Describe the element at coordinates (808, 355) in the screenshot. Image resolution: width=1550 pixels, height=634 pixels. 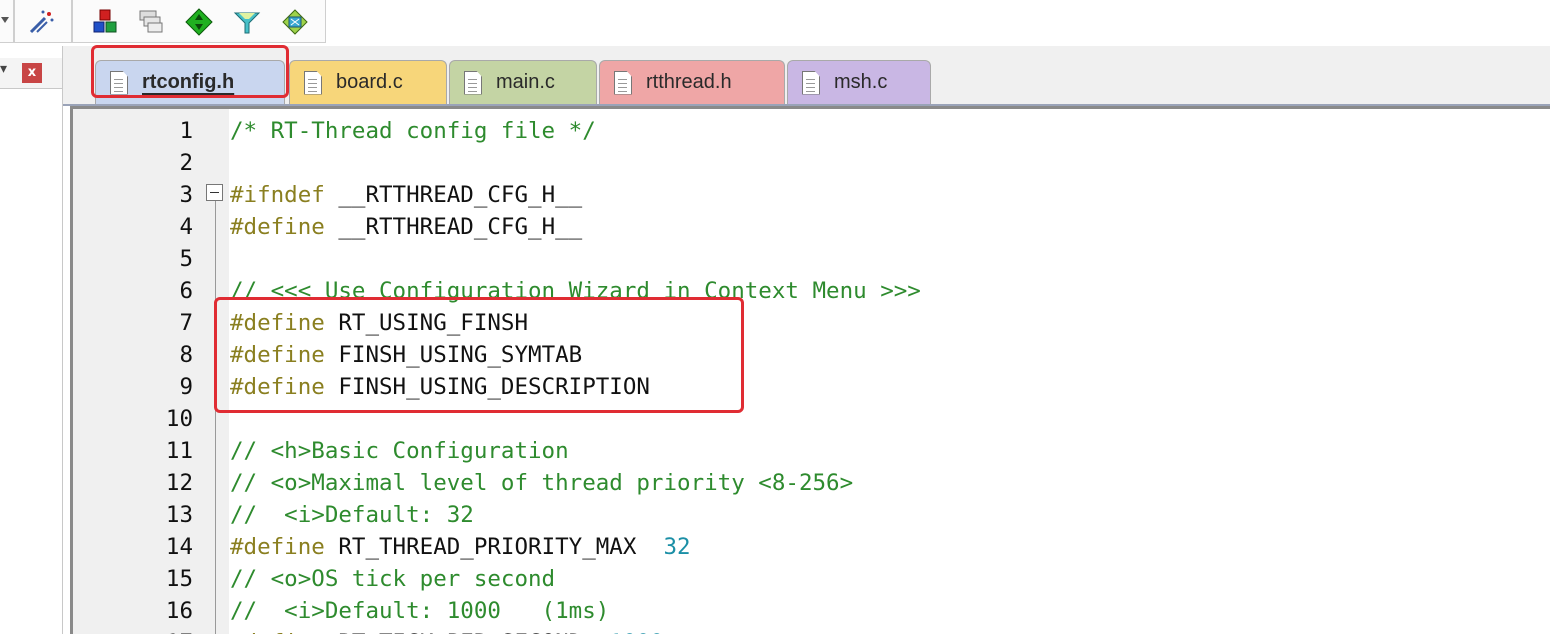
I see `code-line: 8 #define FINSH_USING_SYMTAB` at that location.